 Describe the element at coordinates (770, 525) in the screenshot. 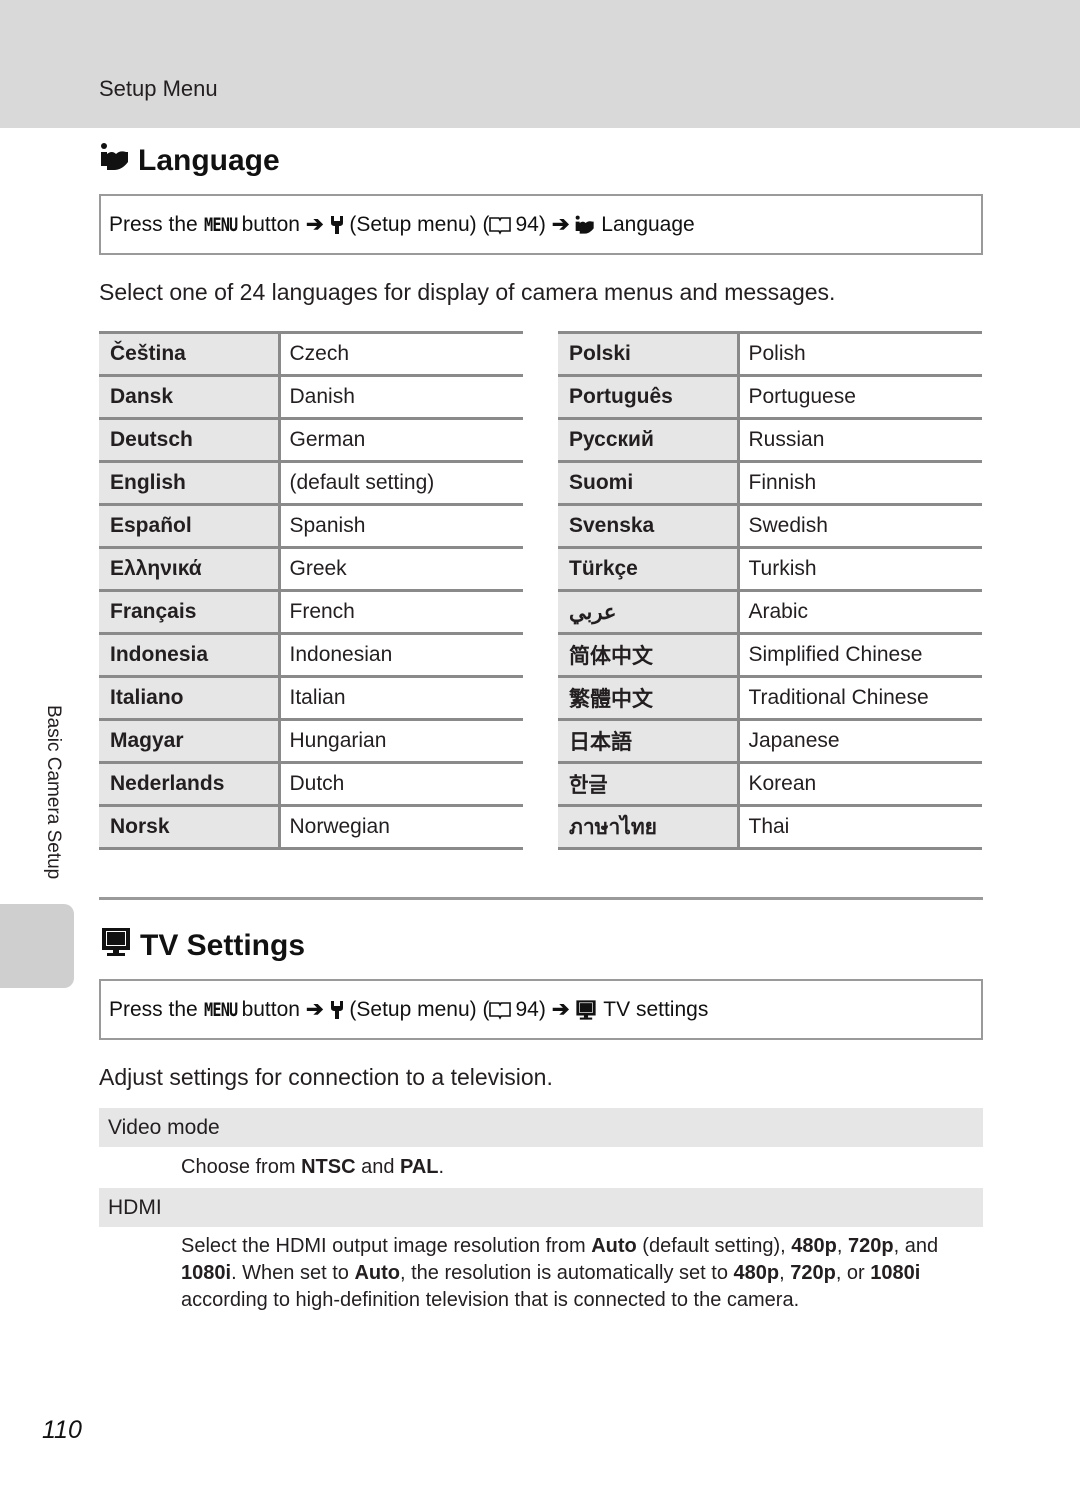

I see `language-row: Svenska Swedish` at that location.